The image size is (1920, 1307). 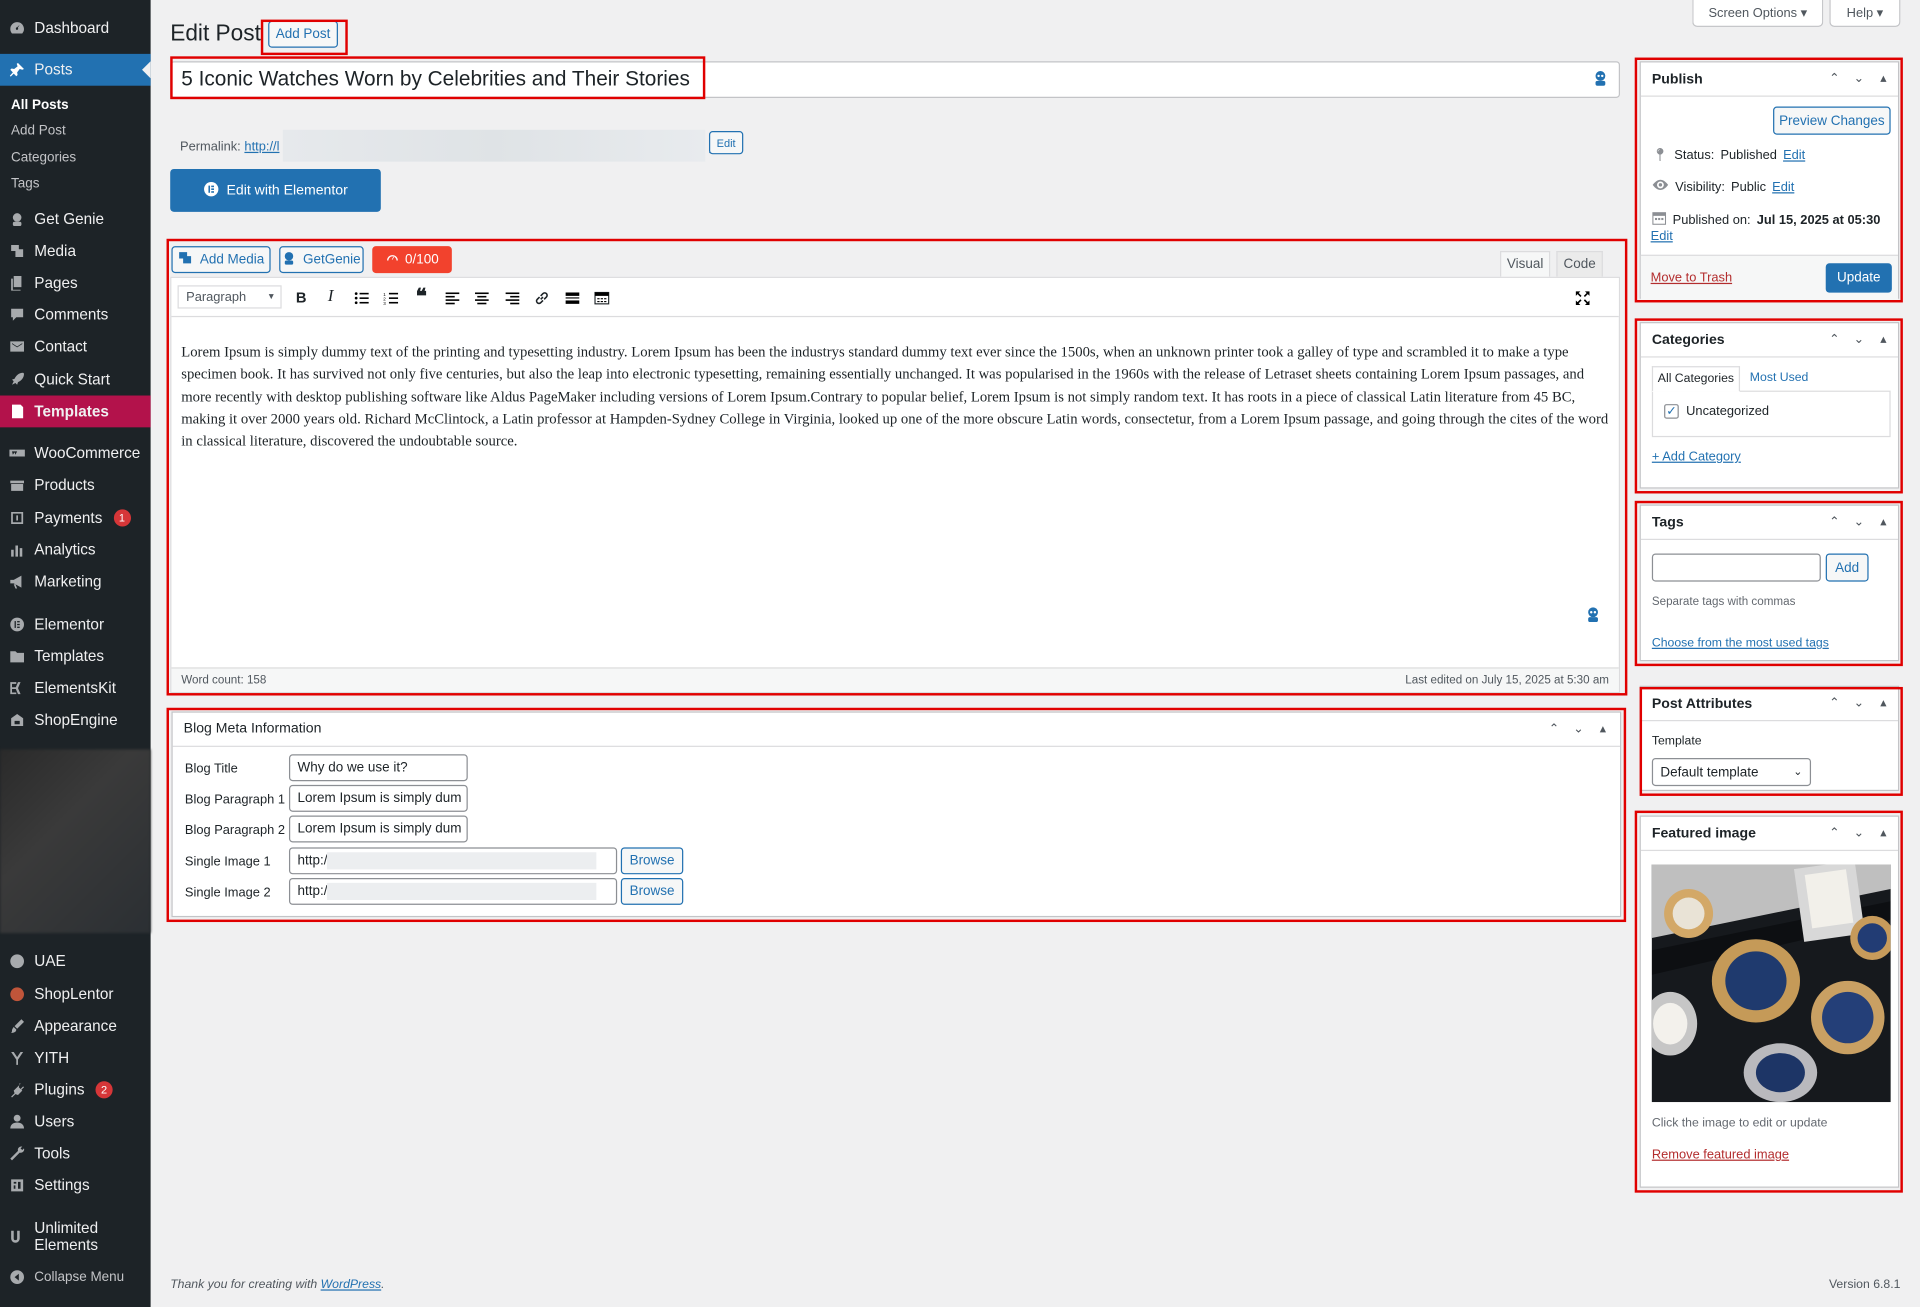 I want to click on sidebar-sub-categories: Categories, so click(x=75, y=158).